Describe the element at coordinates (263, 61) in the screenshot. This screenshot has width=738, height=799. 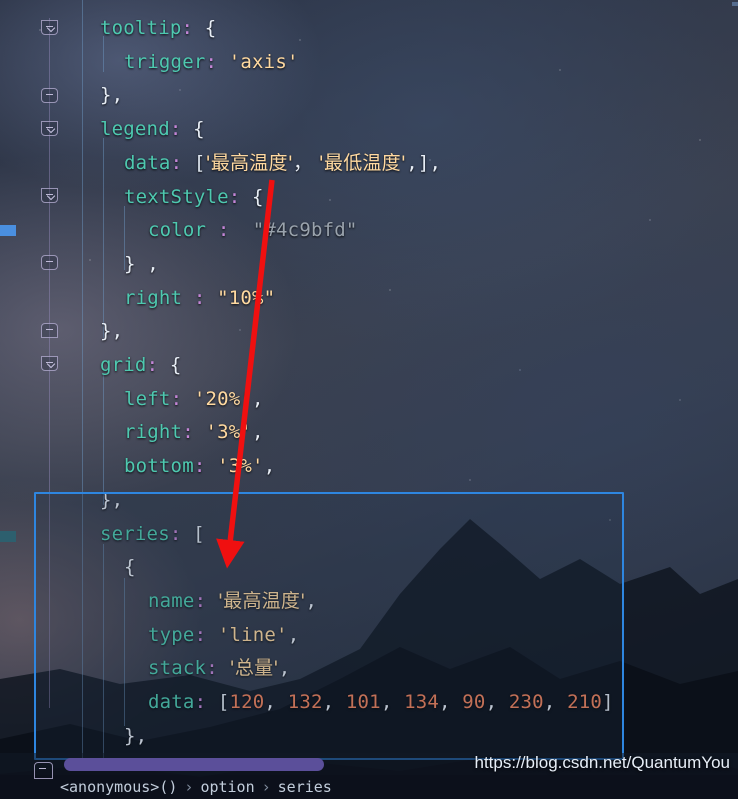
I see `code-token: 'axis'` at that location.